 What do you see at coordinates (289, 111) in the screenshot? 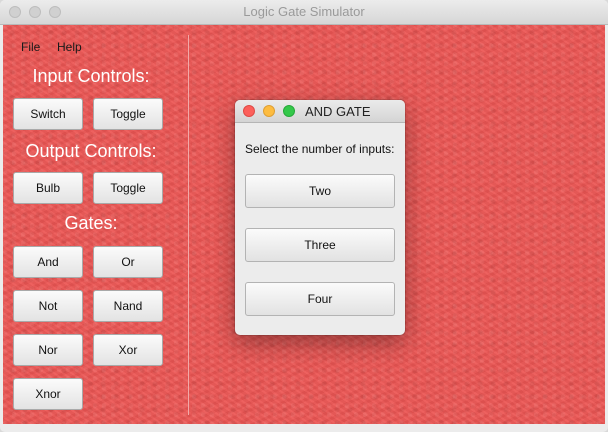
I see `dialog-maximize-button` at bounding box center [289, 111].